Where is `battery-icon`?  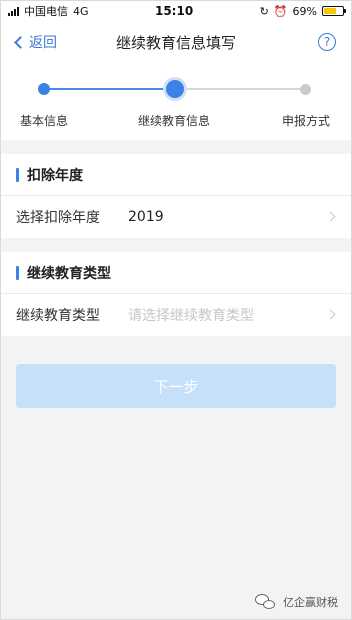
battery-icon is located at coordinates (333, 11).